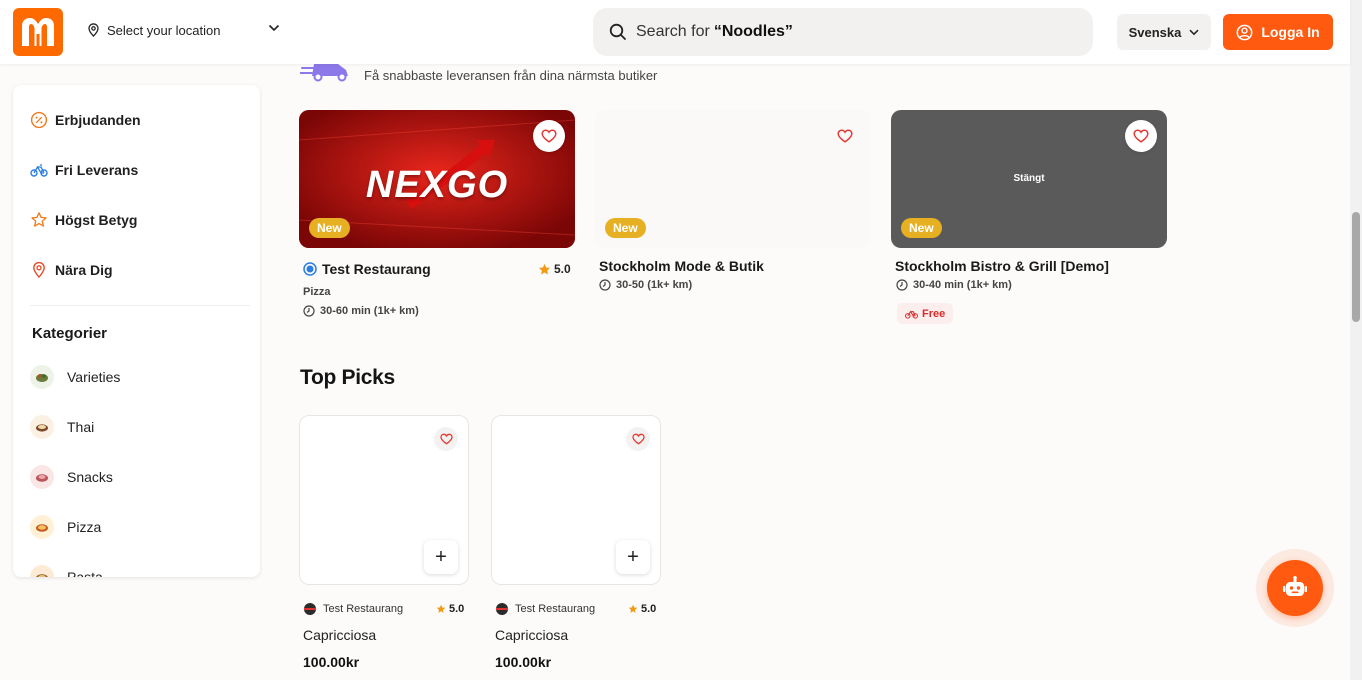 Image resolution: width=1362 pixels, height=680 pixels. I want to click on discount-icon, so click(39, 120).